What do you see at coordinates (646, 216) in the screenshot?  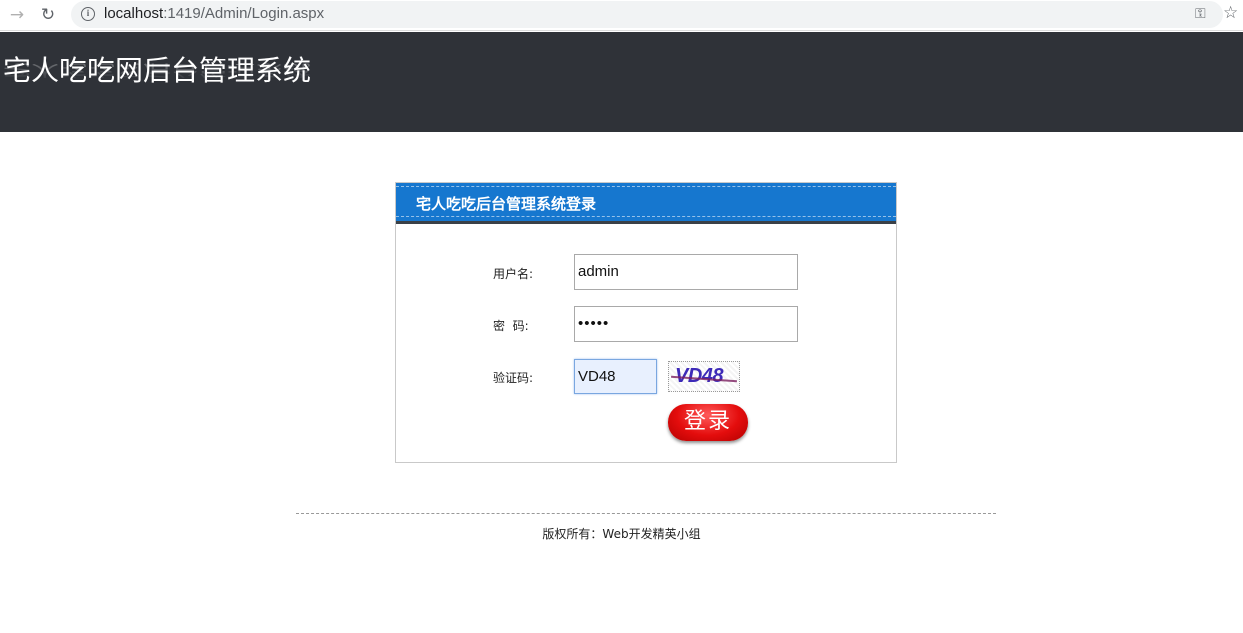 I see `header-stitch-bottom` at bounding box center [646, 216].